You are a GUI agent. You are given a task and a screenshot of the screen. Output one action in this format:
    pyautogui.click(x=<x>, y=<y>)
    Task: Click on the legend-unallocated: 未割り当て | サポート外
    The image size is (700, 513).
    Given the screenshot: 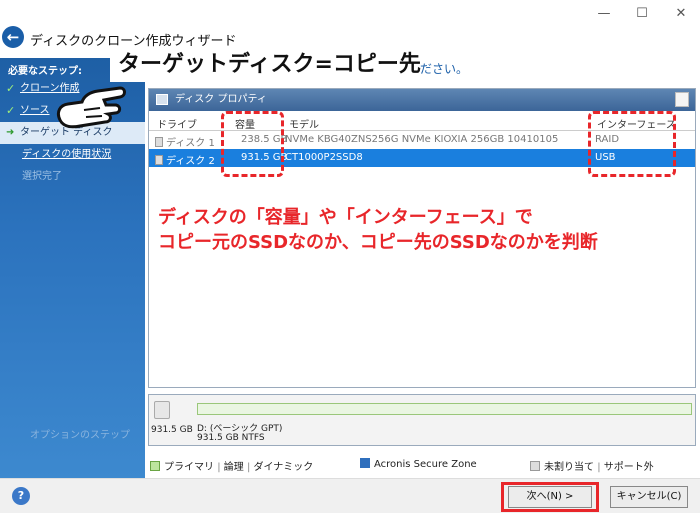 What is the action you would take?
    pyautogui.click(x=592, y=465)
    